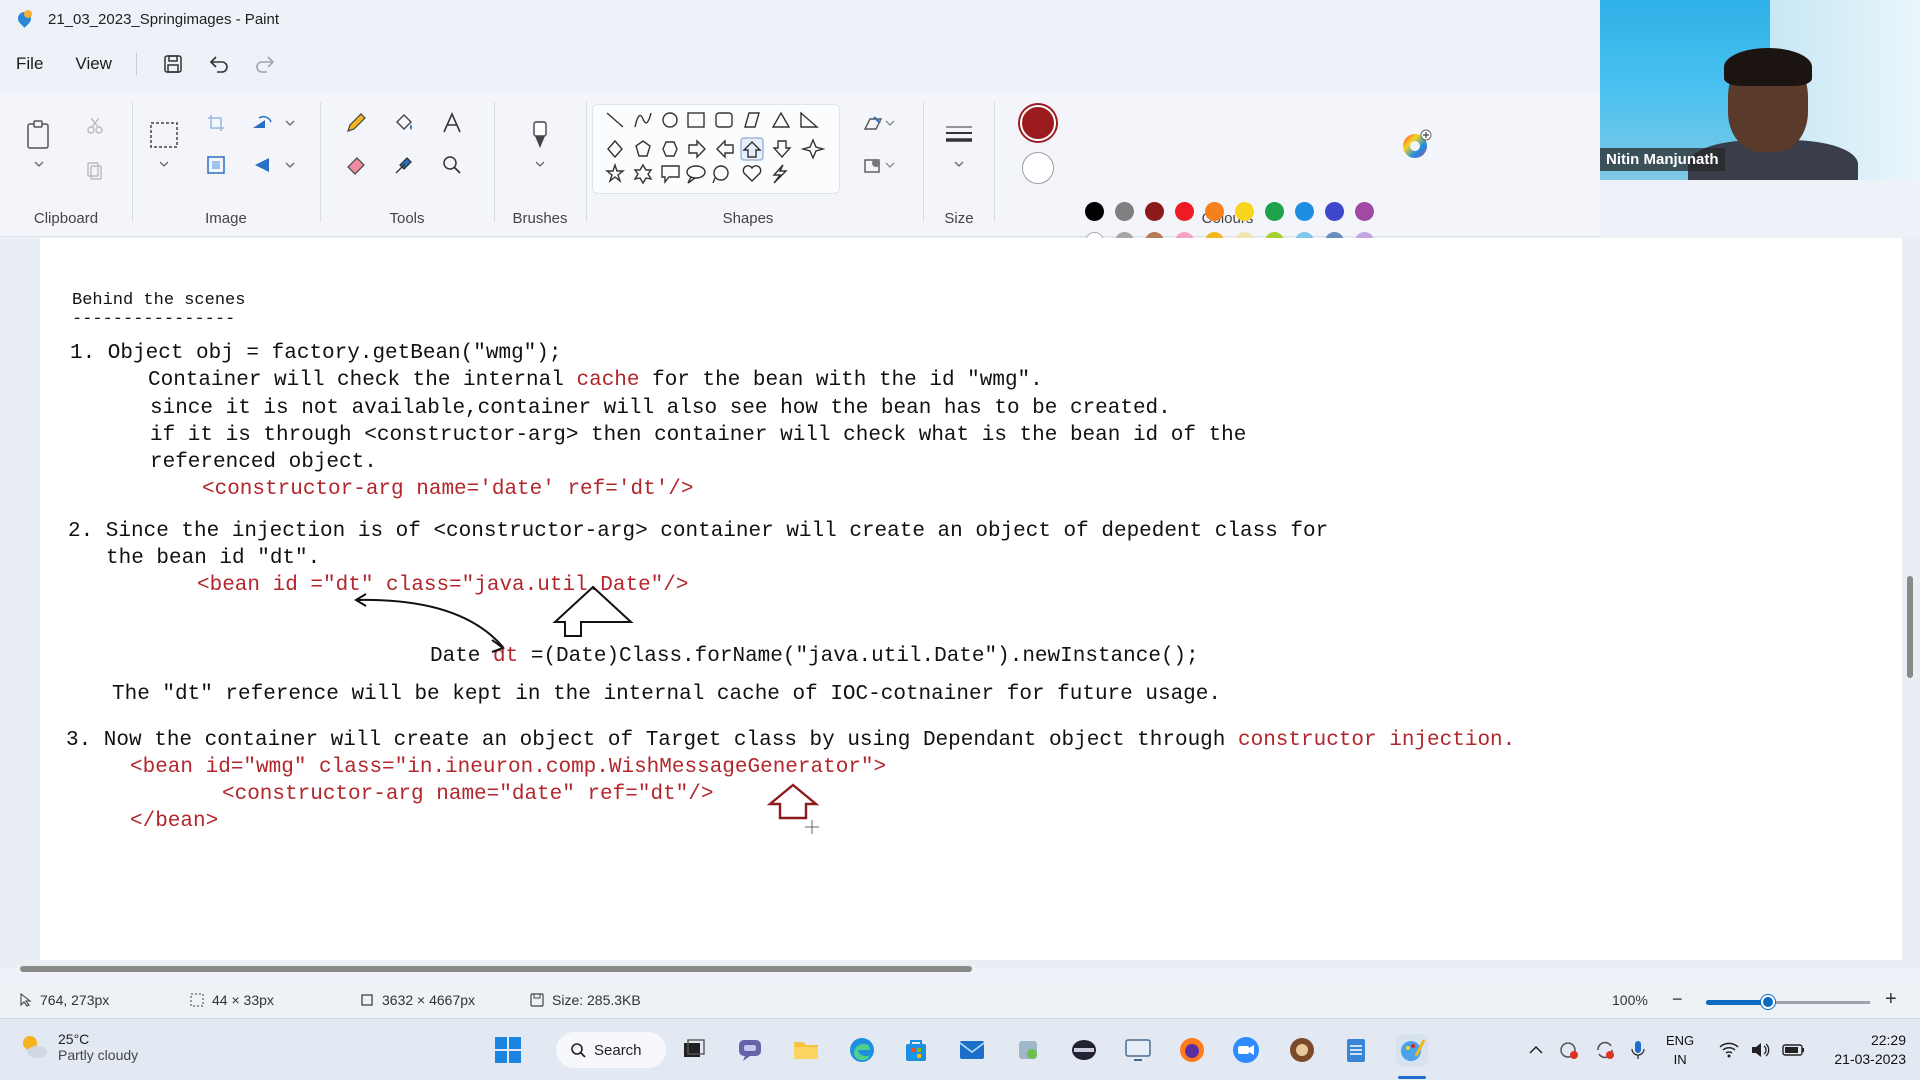  What do you see at coordinates (748, 218) in the screenshot?
I see `shapes-label: Shapes` at bounding box center [748, 218].